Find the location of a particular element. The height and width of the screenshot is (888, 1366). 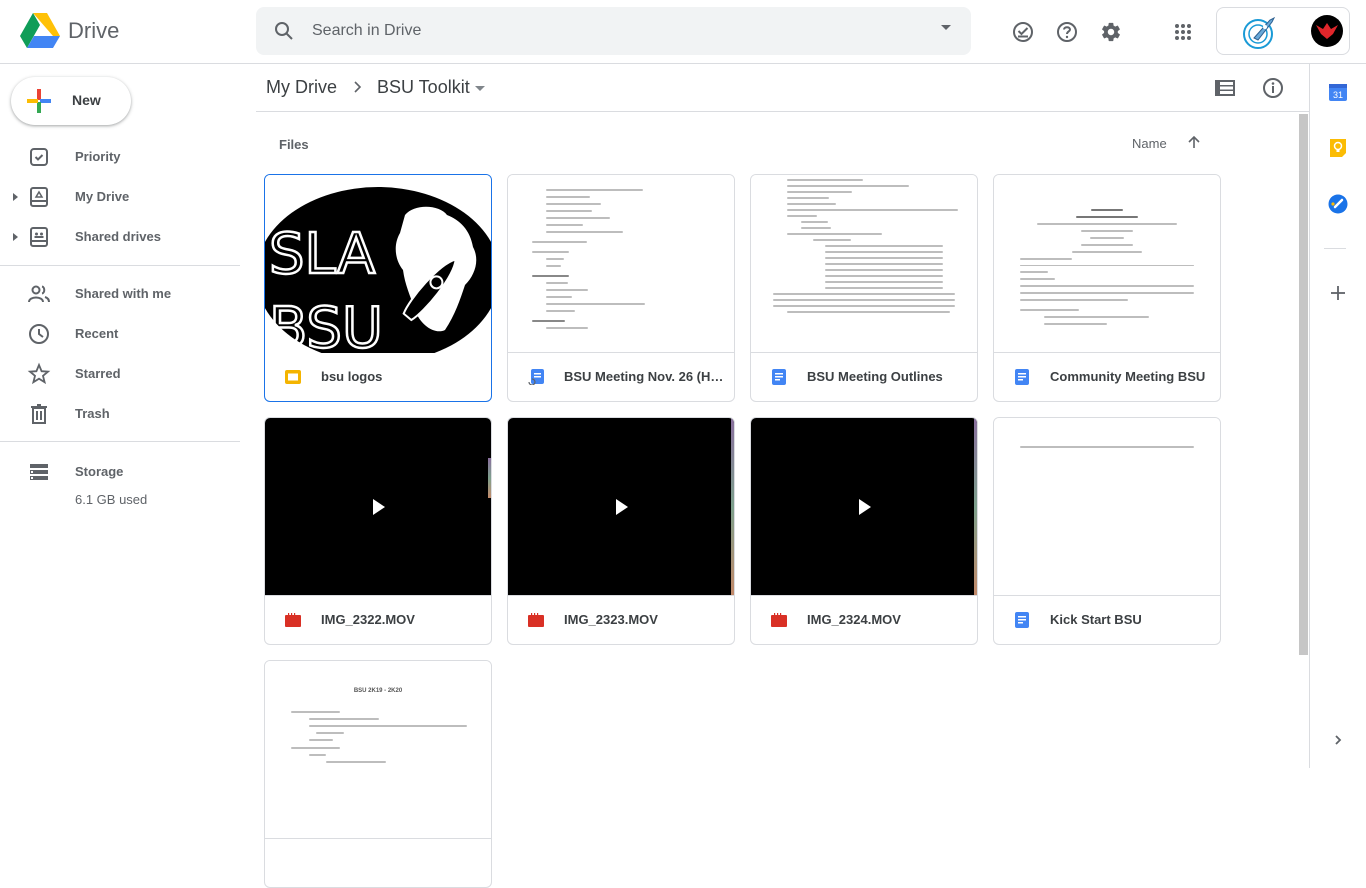

trash-icon is located at coordinates (39, 414).